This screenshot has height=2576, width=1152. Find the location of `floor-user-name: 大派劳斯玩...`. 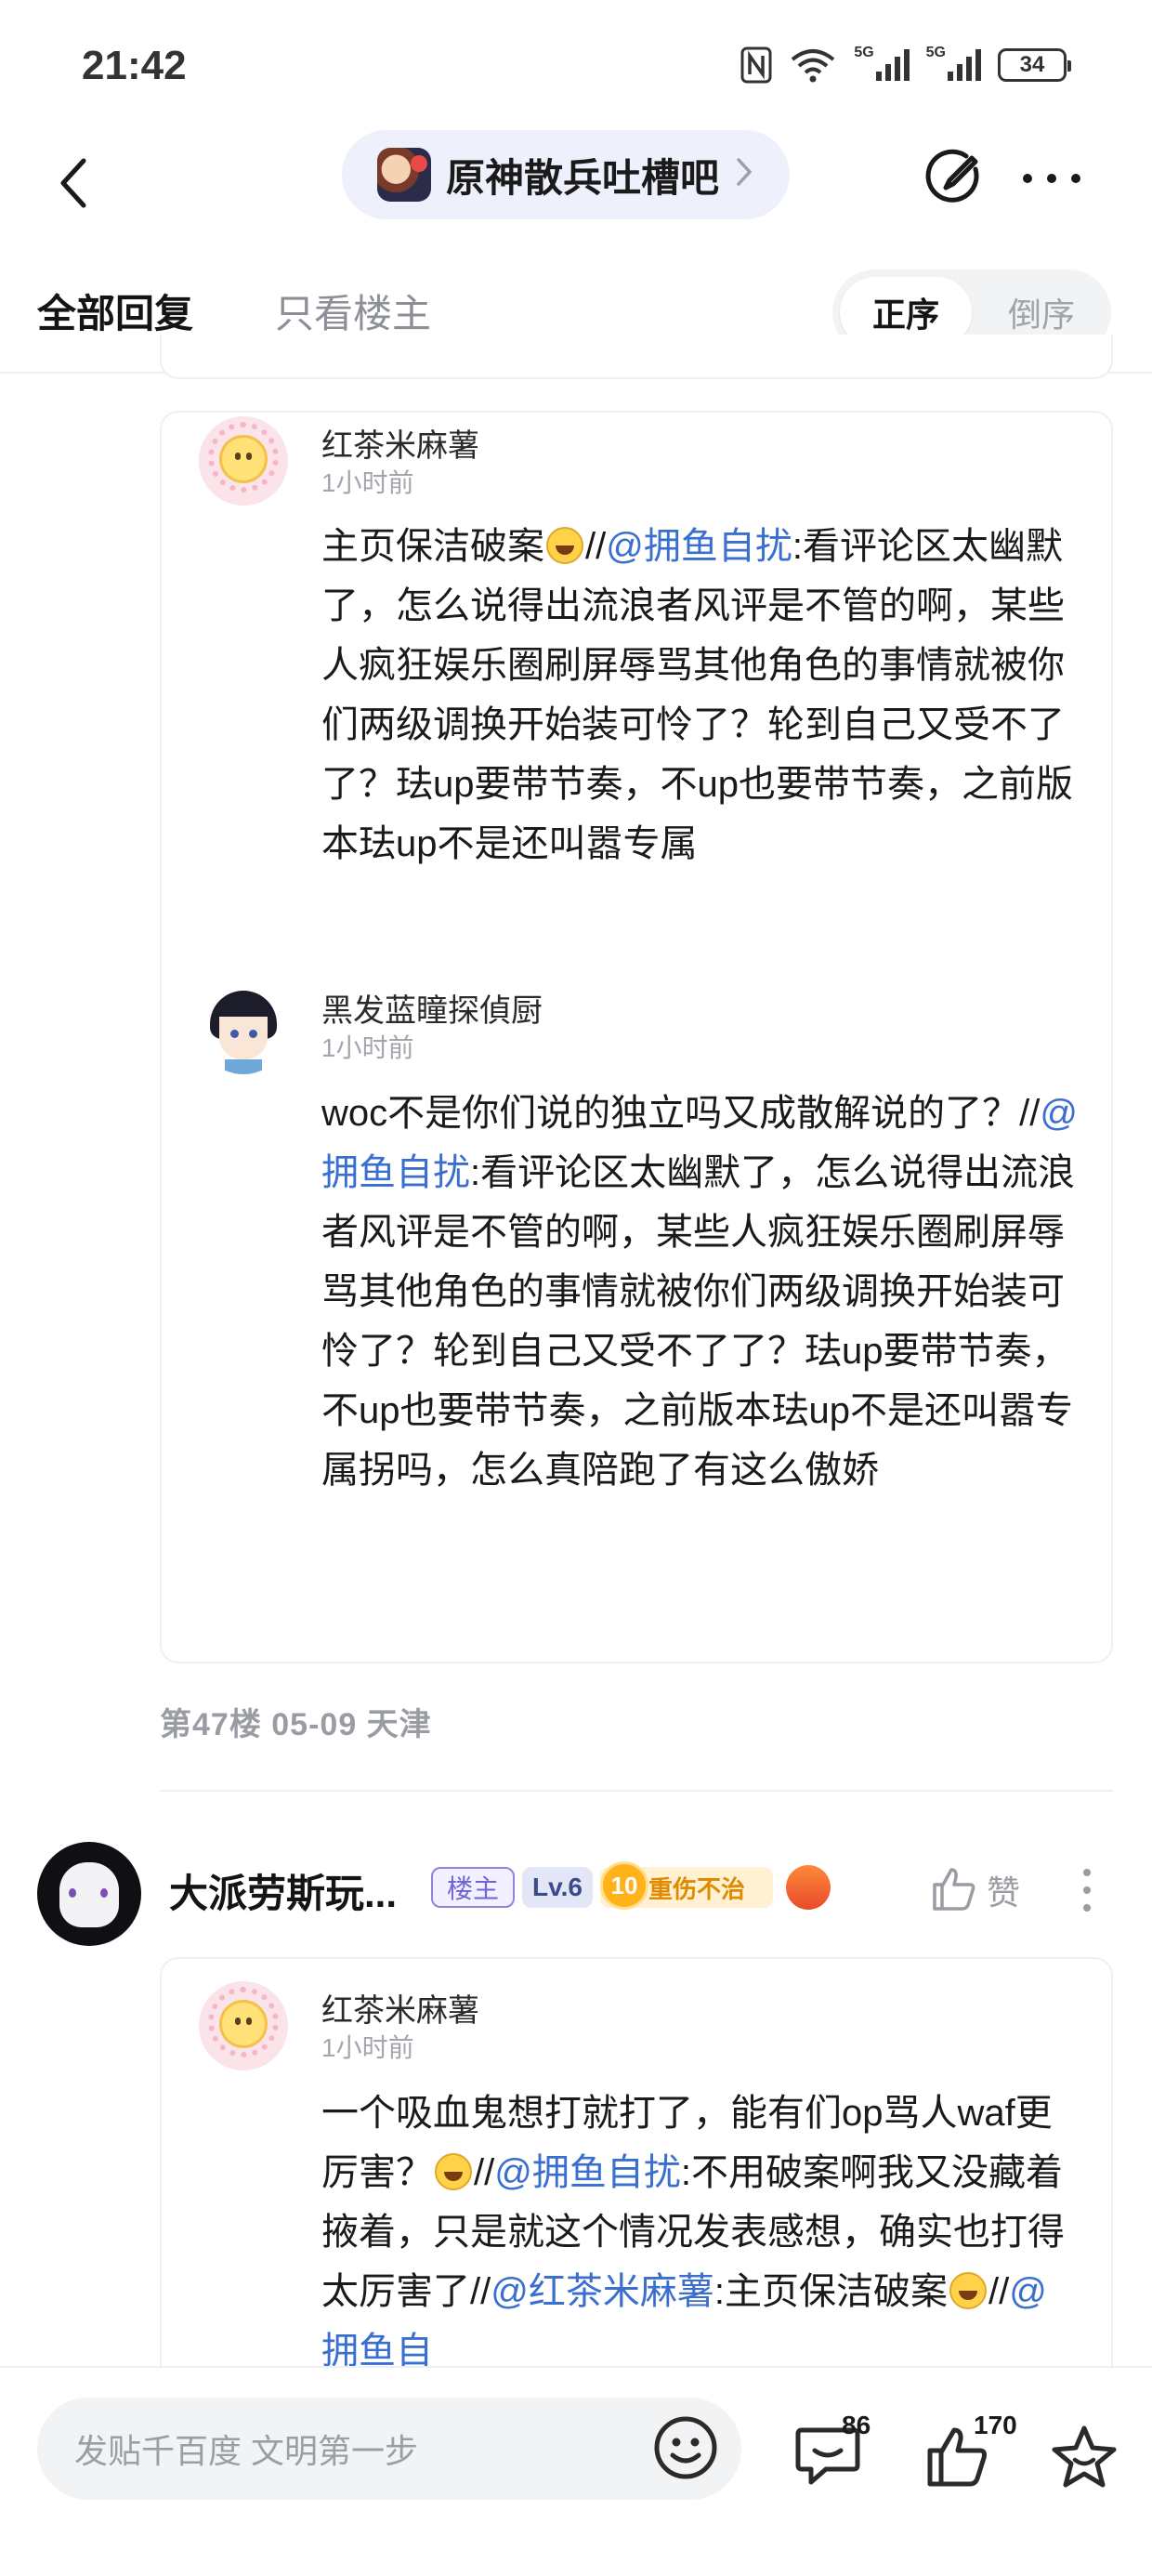

floor-user-name: 大派劳斯玩... is located at coordinates (283, 1890).